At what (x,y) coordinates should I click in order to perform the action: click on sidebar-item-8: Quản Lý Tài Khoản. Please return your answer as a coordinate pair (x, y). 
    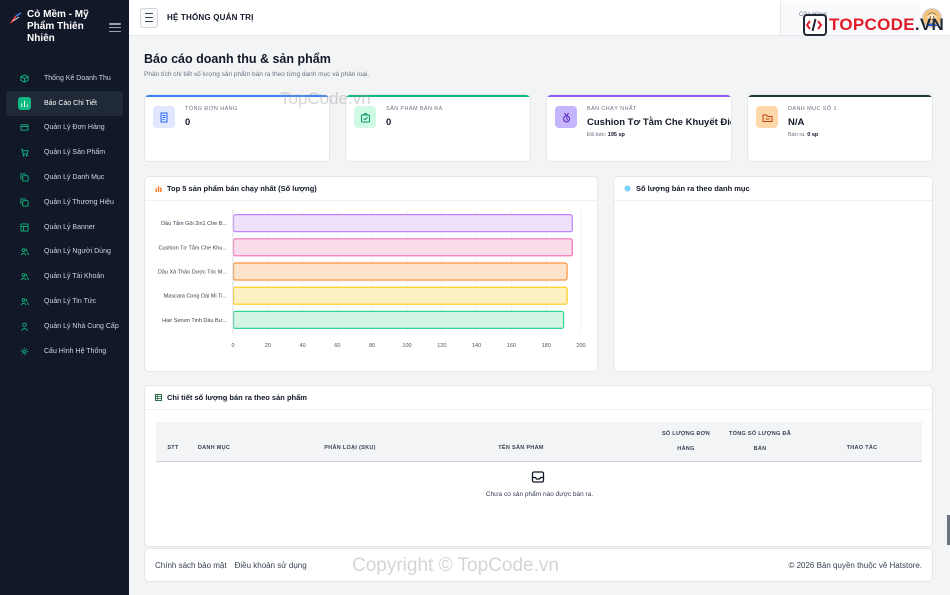
    Looking at the image, I should click on (64, 276).